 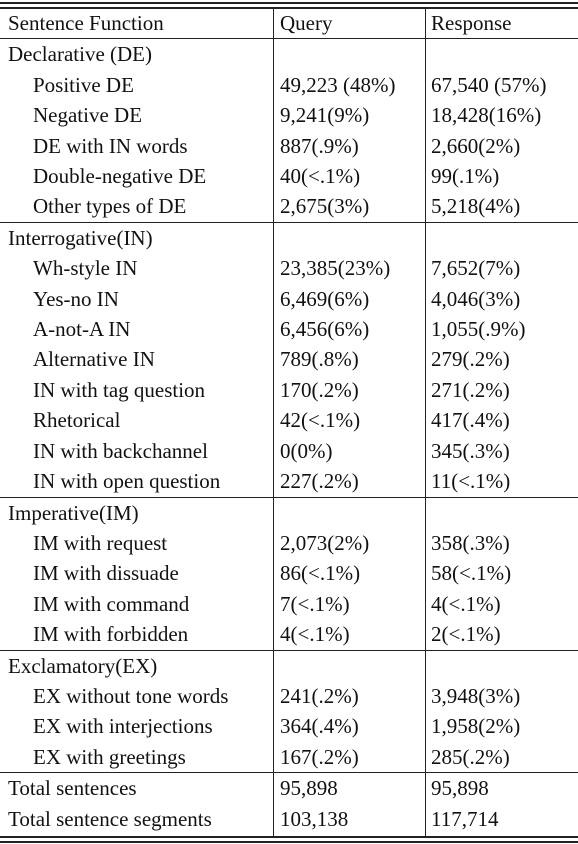 I want to click on response-value: 285(.2%), so click(x=470, y=756).